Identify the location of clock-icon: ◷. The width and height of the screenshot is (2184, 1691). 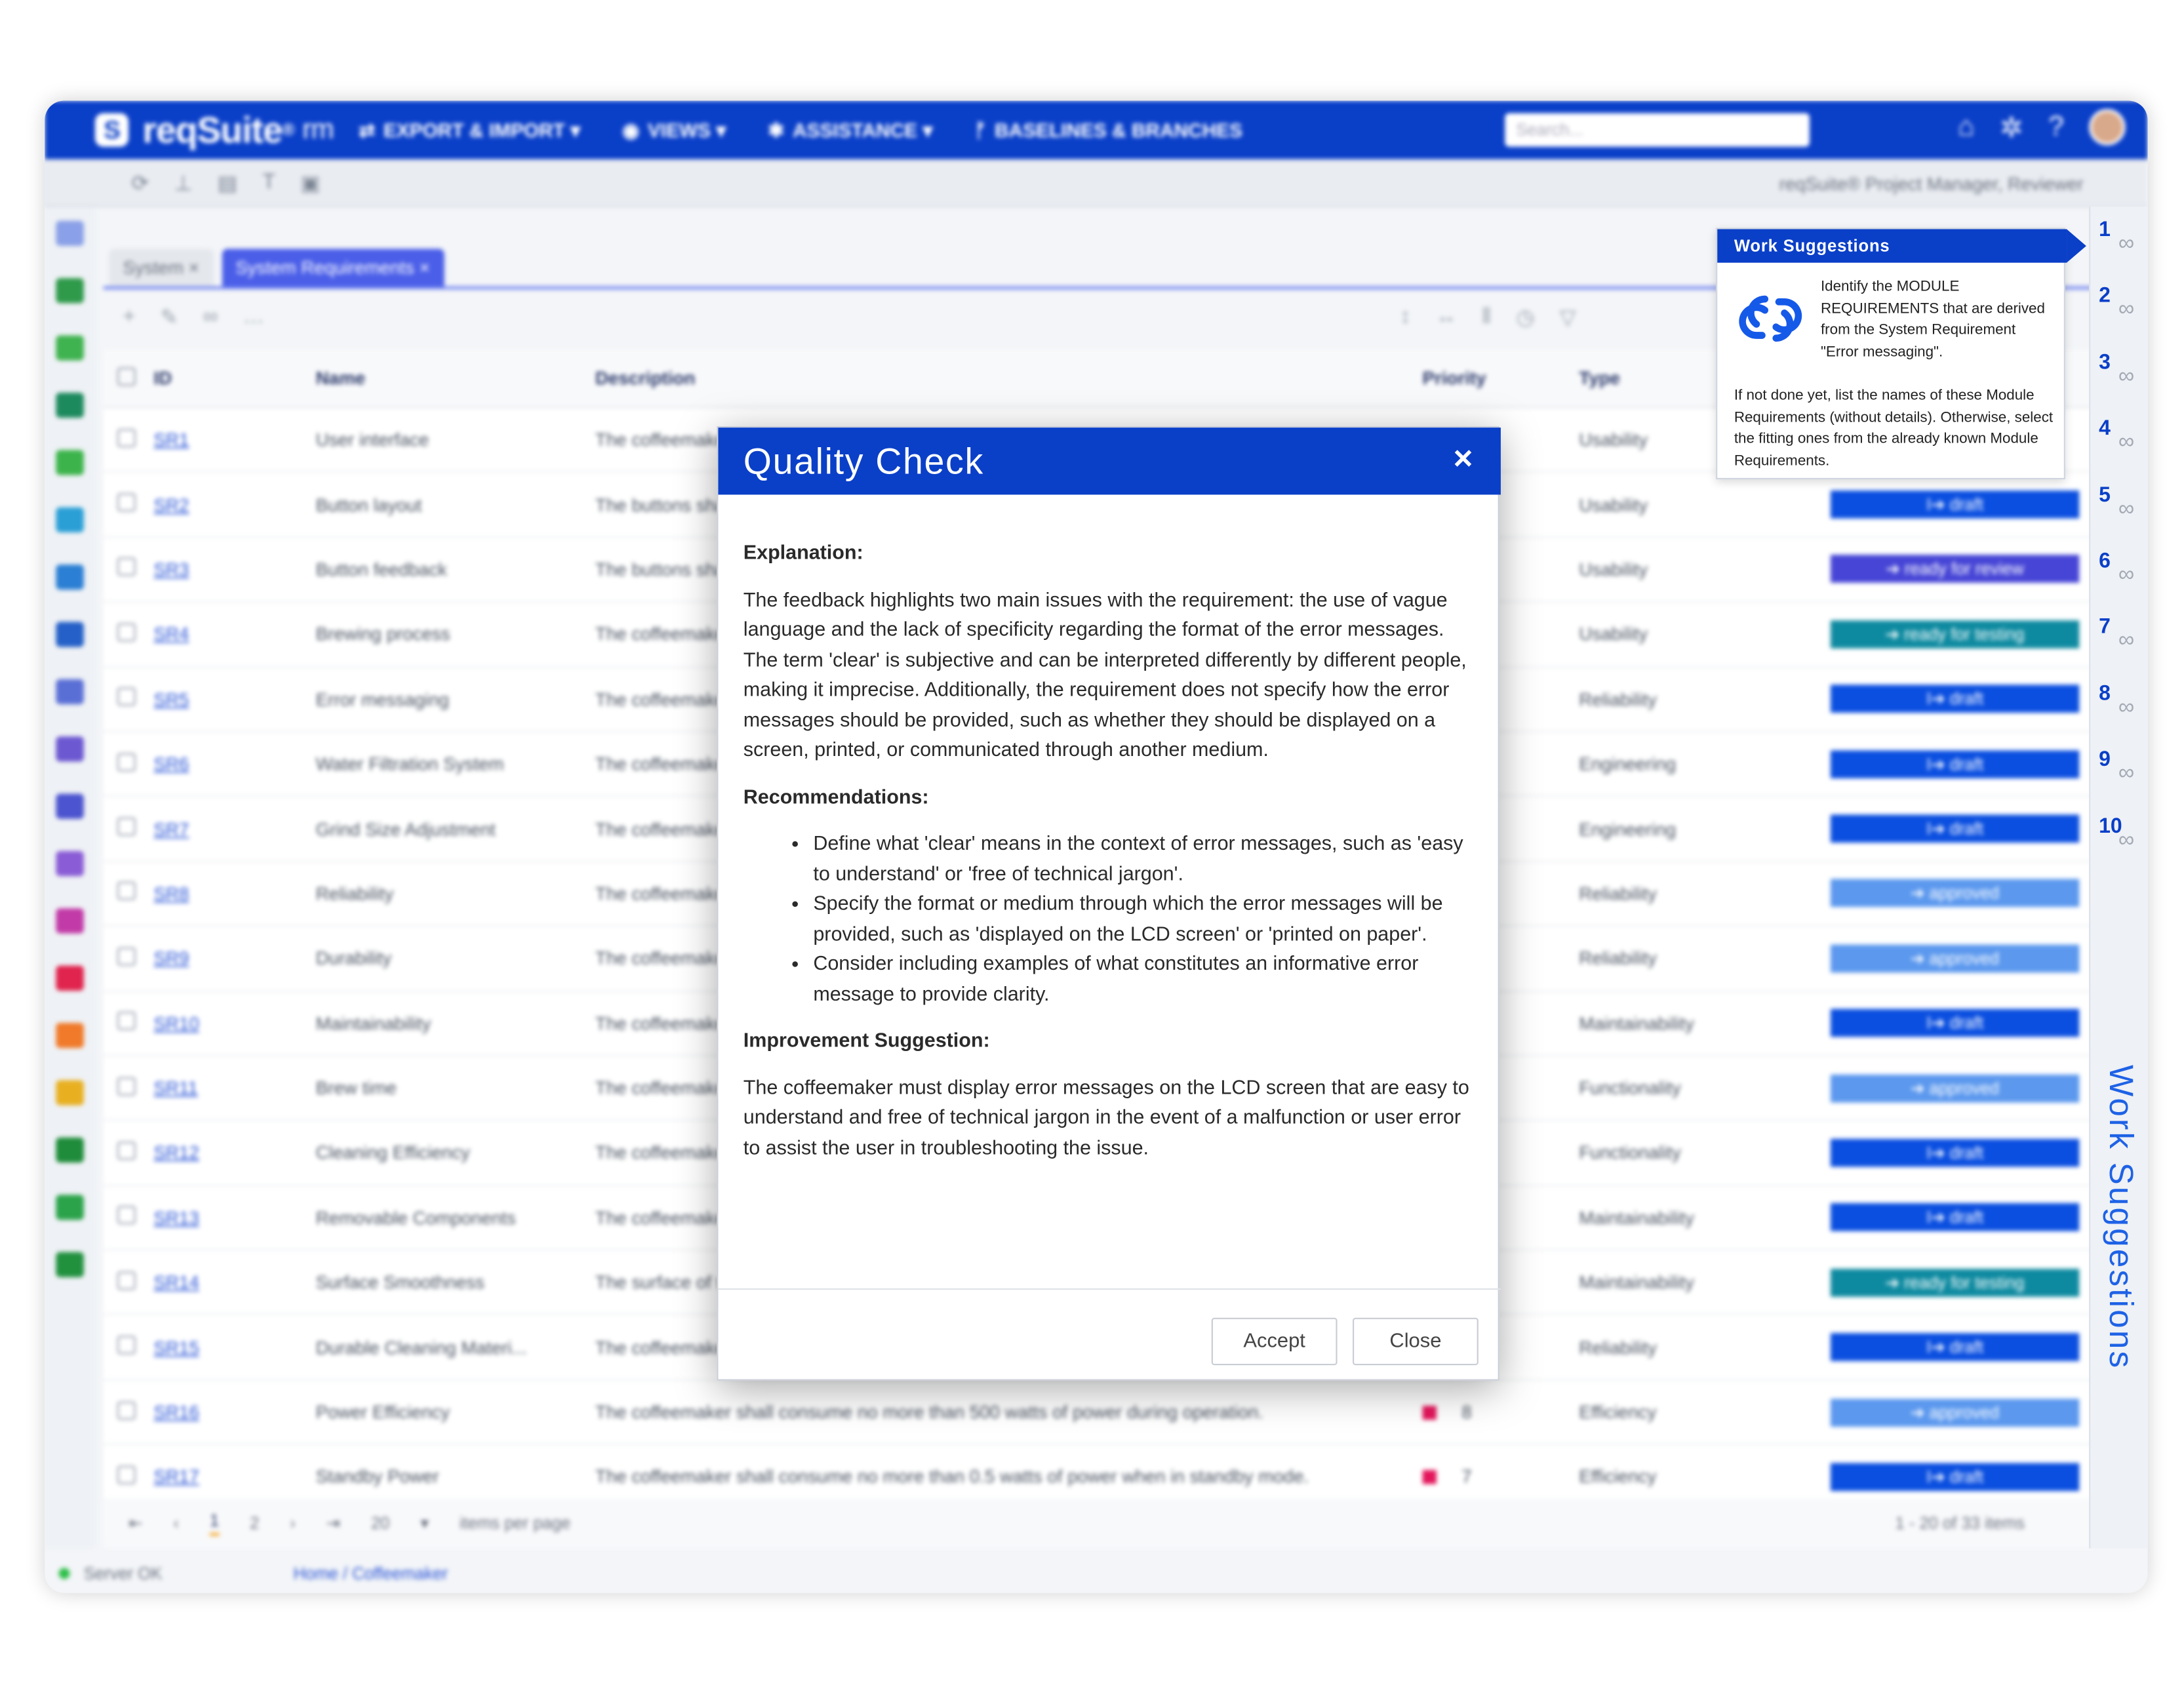
(1526, 317).